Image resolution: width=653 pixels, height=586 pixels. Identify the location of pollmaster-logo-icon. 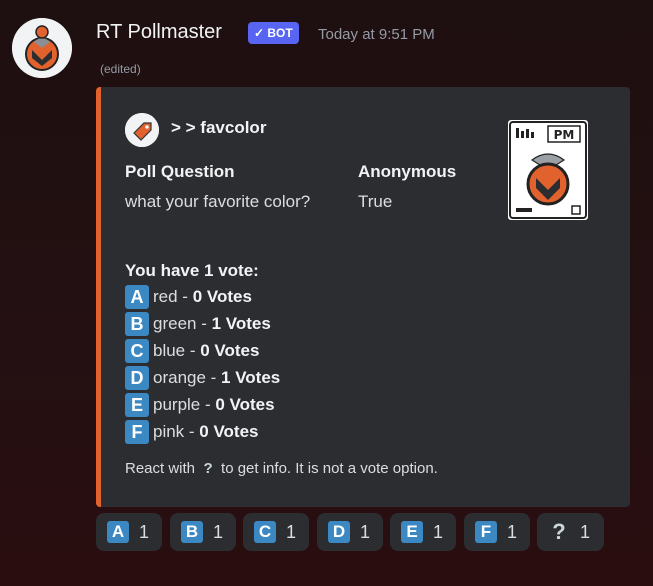
(42, 48).